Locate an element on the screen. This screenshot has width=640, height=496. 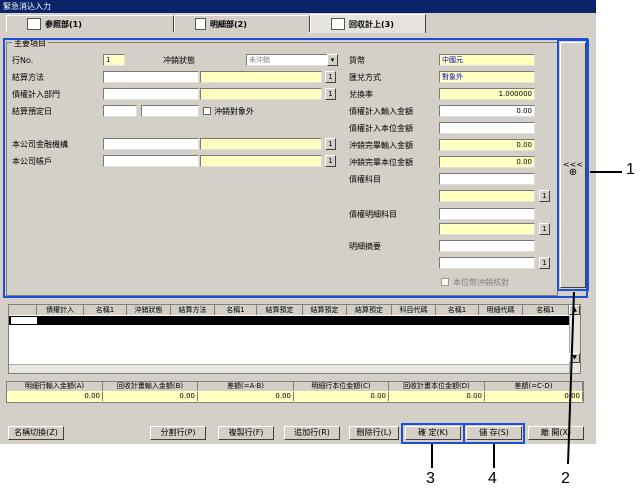
grid-row-cell is located at coordinates (24, 320).